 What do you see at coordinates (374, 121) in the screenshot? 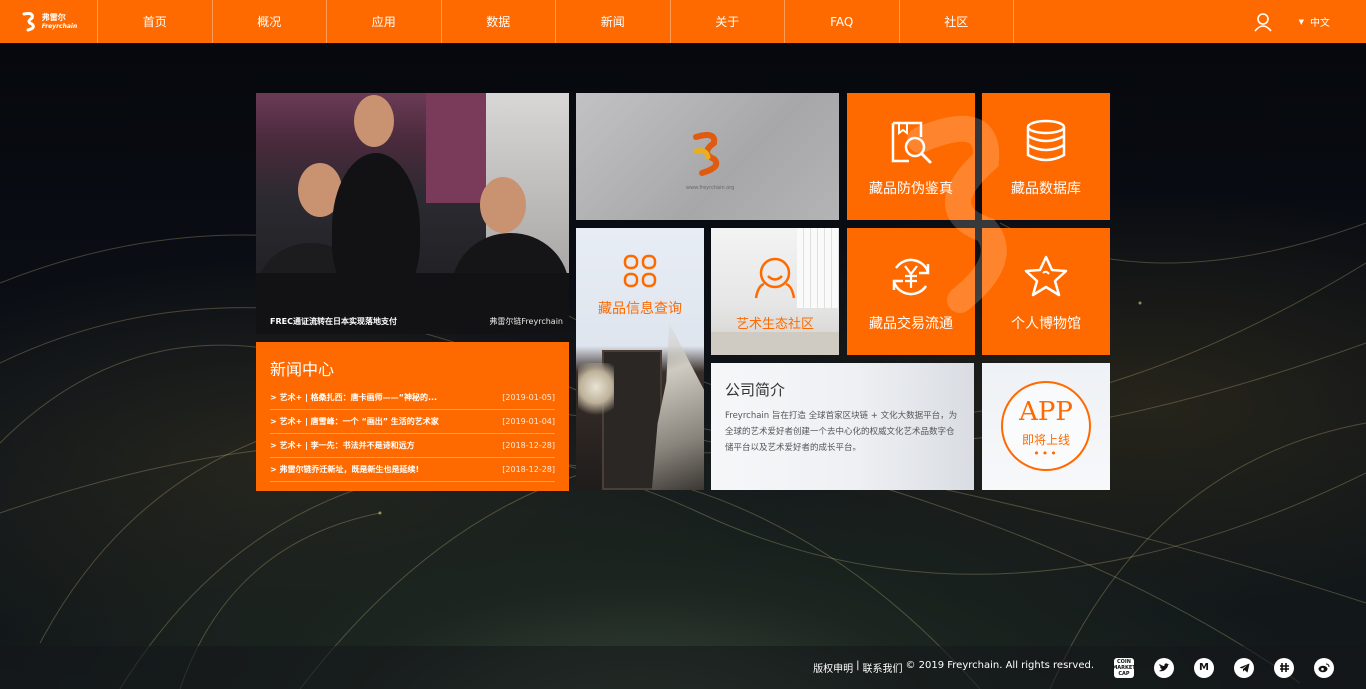
I see `head-center` at bounding box center [374, 121].